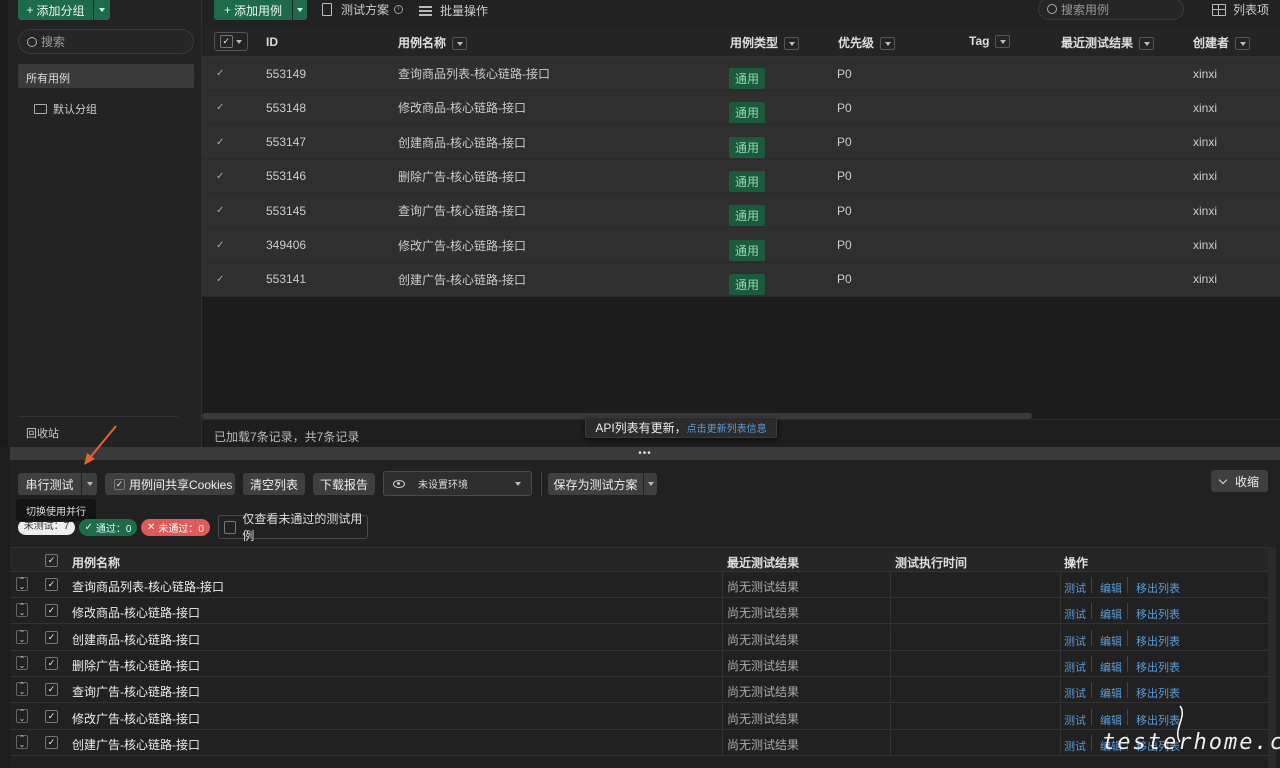 The width and height of the screenshot is (1280, 768). What do you see at coordinates (1240, 9) in the screenshot?
I see `columns-button: 列表项` at bounding box center [1240, 9].